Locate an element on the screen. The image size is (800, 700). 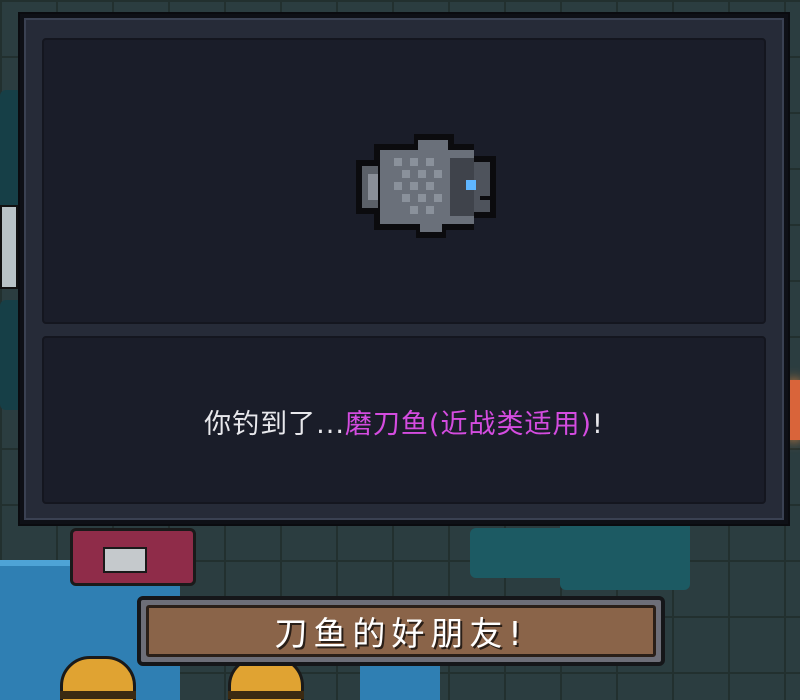
torch-light is located at coordinates (794, 410).